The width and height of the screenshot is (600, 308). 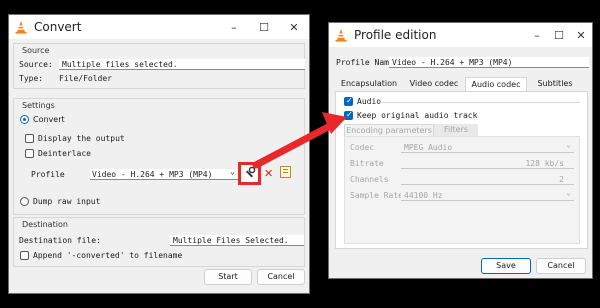 What do you see at coordinates (48, 174) in the screenshot?
I see `profile-label: Profile` at bounding box center [48, 174].